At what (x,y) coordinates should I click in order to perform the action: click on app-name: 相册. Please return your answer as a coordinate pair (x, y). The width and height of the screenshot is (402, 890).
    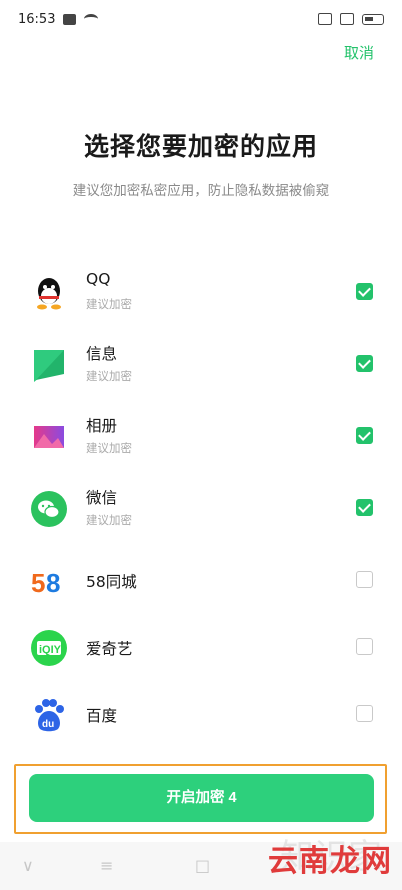
    Looking at the image, I should click on (102, 426).